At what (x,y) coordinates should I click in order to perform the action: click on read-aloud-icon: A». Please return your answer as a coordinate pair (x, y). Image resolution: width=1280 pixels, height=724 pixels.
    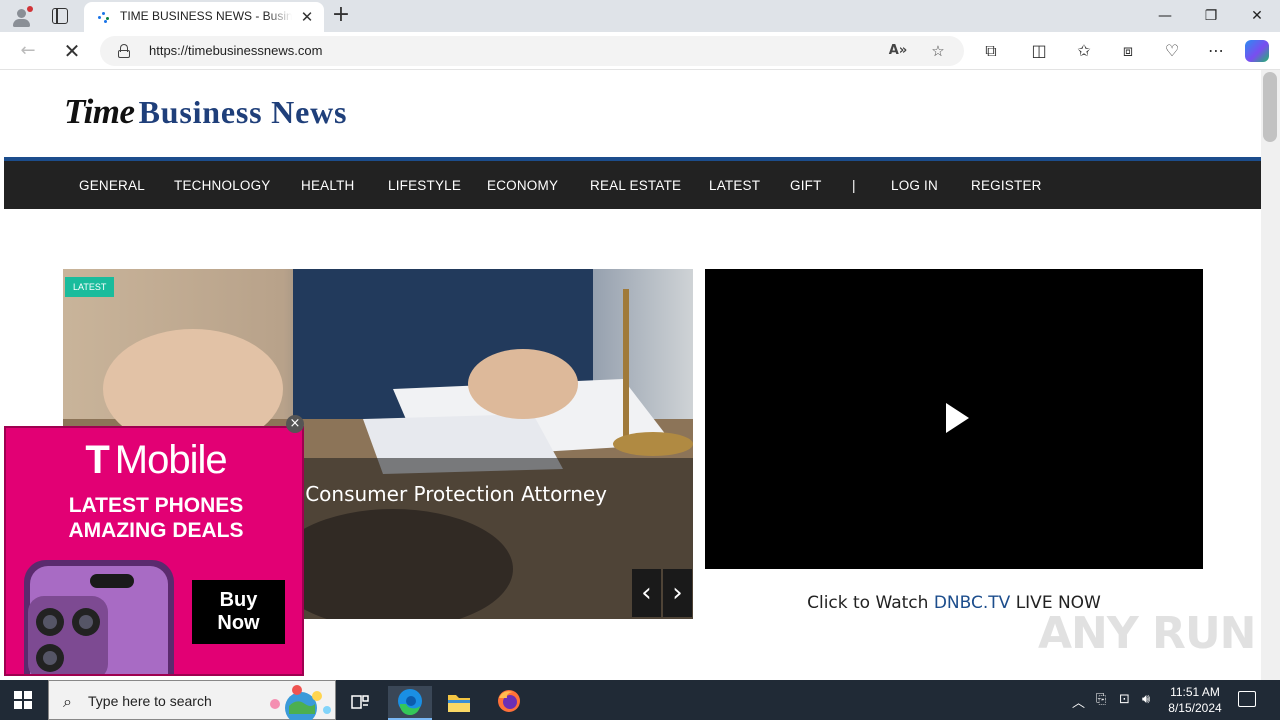
    Looking at the image, I should click on (898, 51).